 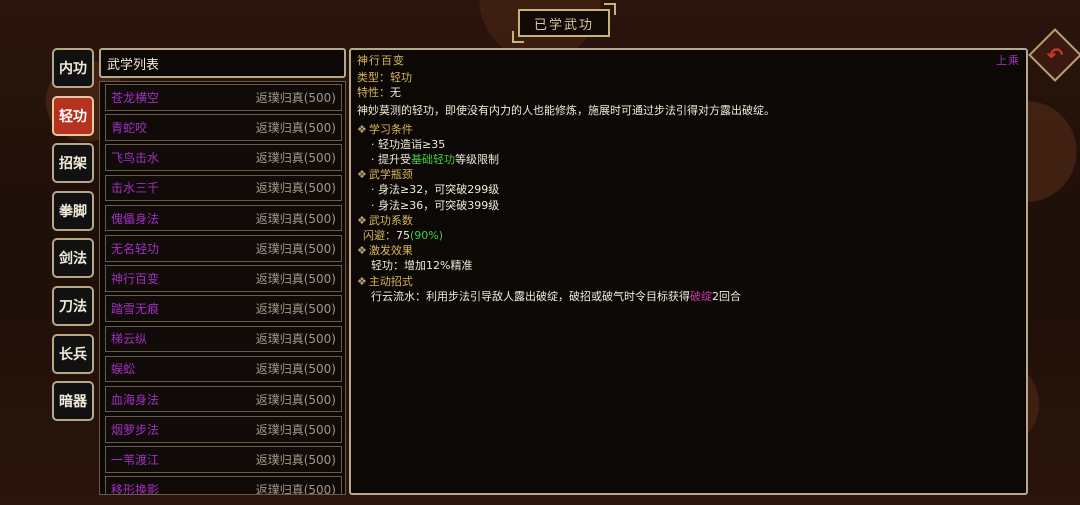 I want to click on skill-name: 飞鸟击水, so click(x=135, y=158).